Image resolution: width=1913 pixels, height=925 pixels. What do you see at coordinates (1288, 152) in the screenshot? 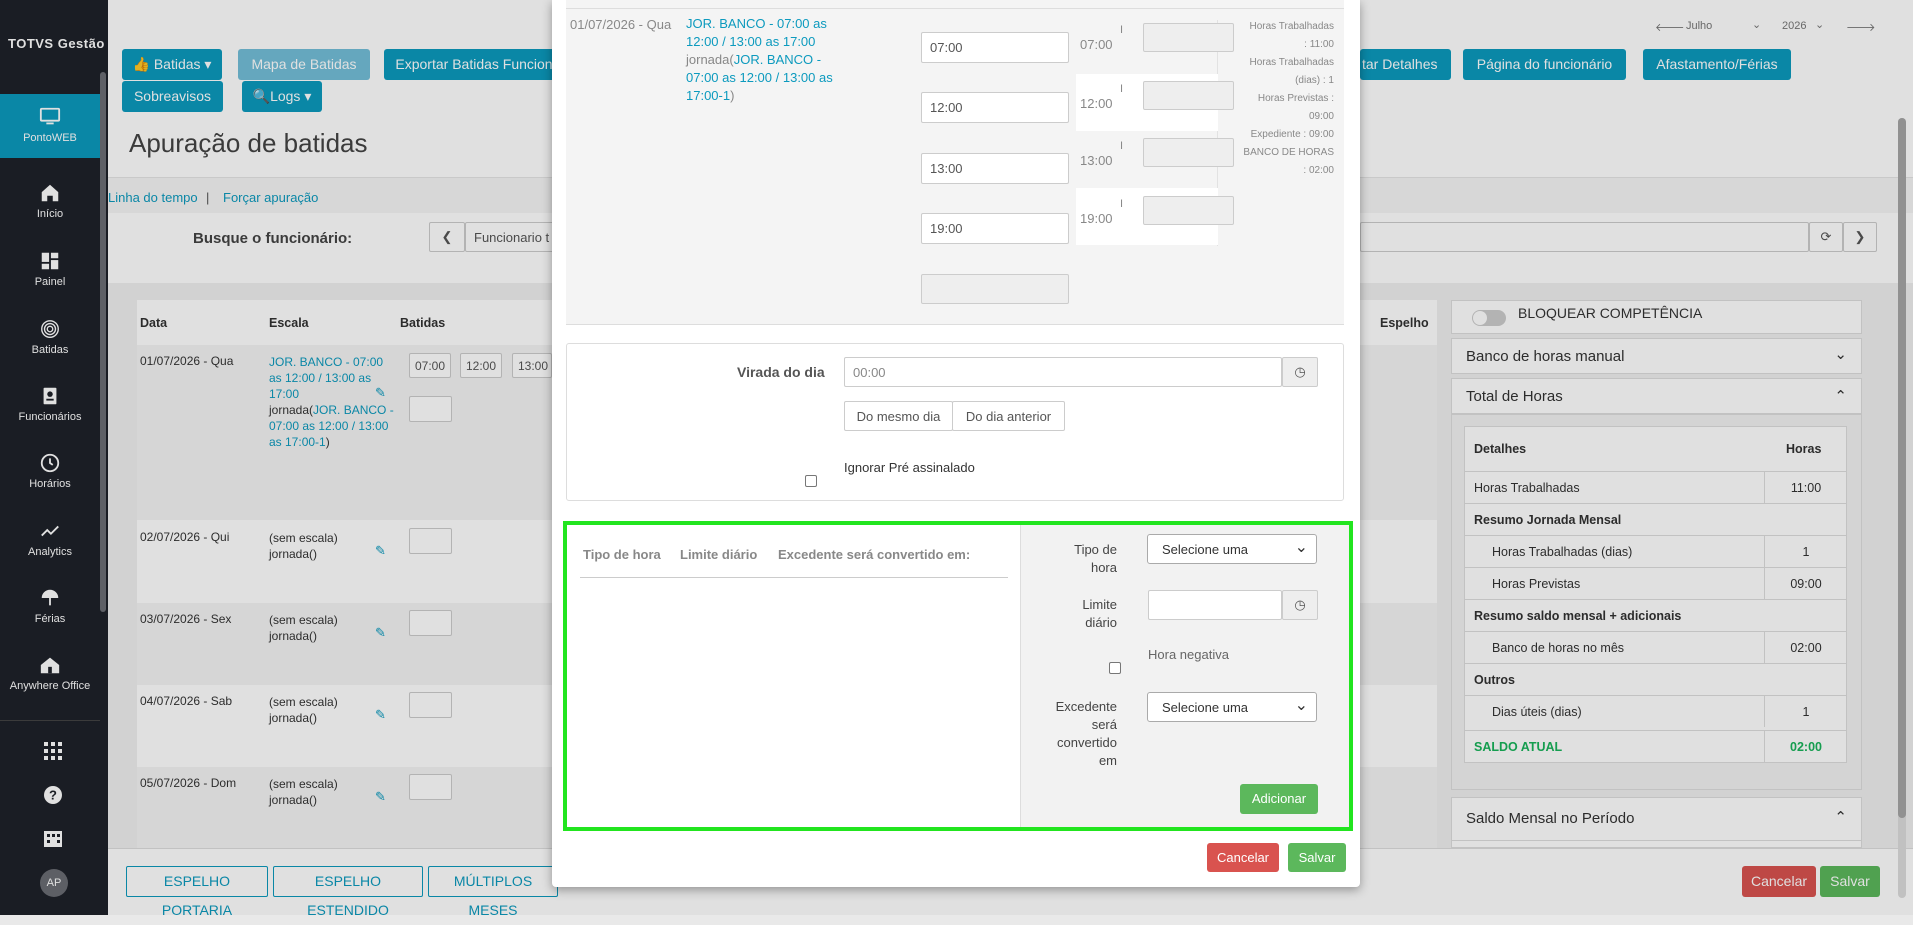
I see `summary-line: BANCO DE HORAS` at bounding box center [1288, 152].